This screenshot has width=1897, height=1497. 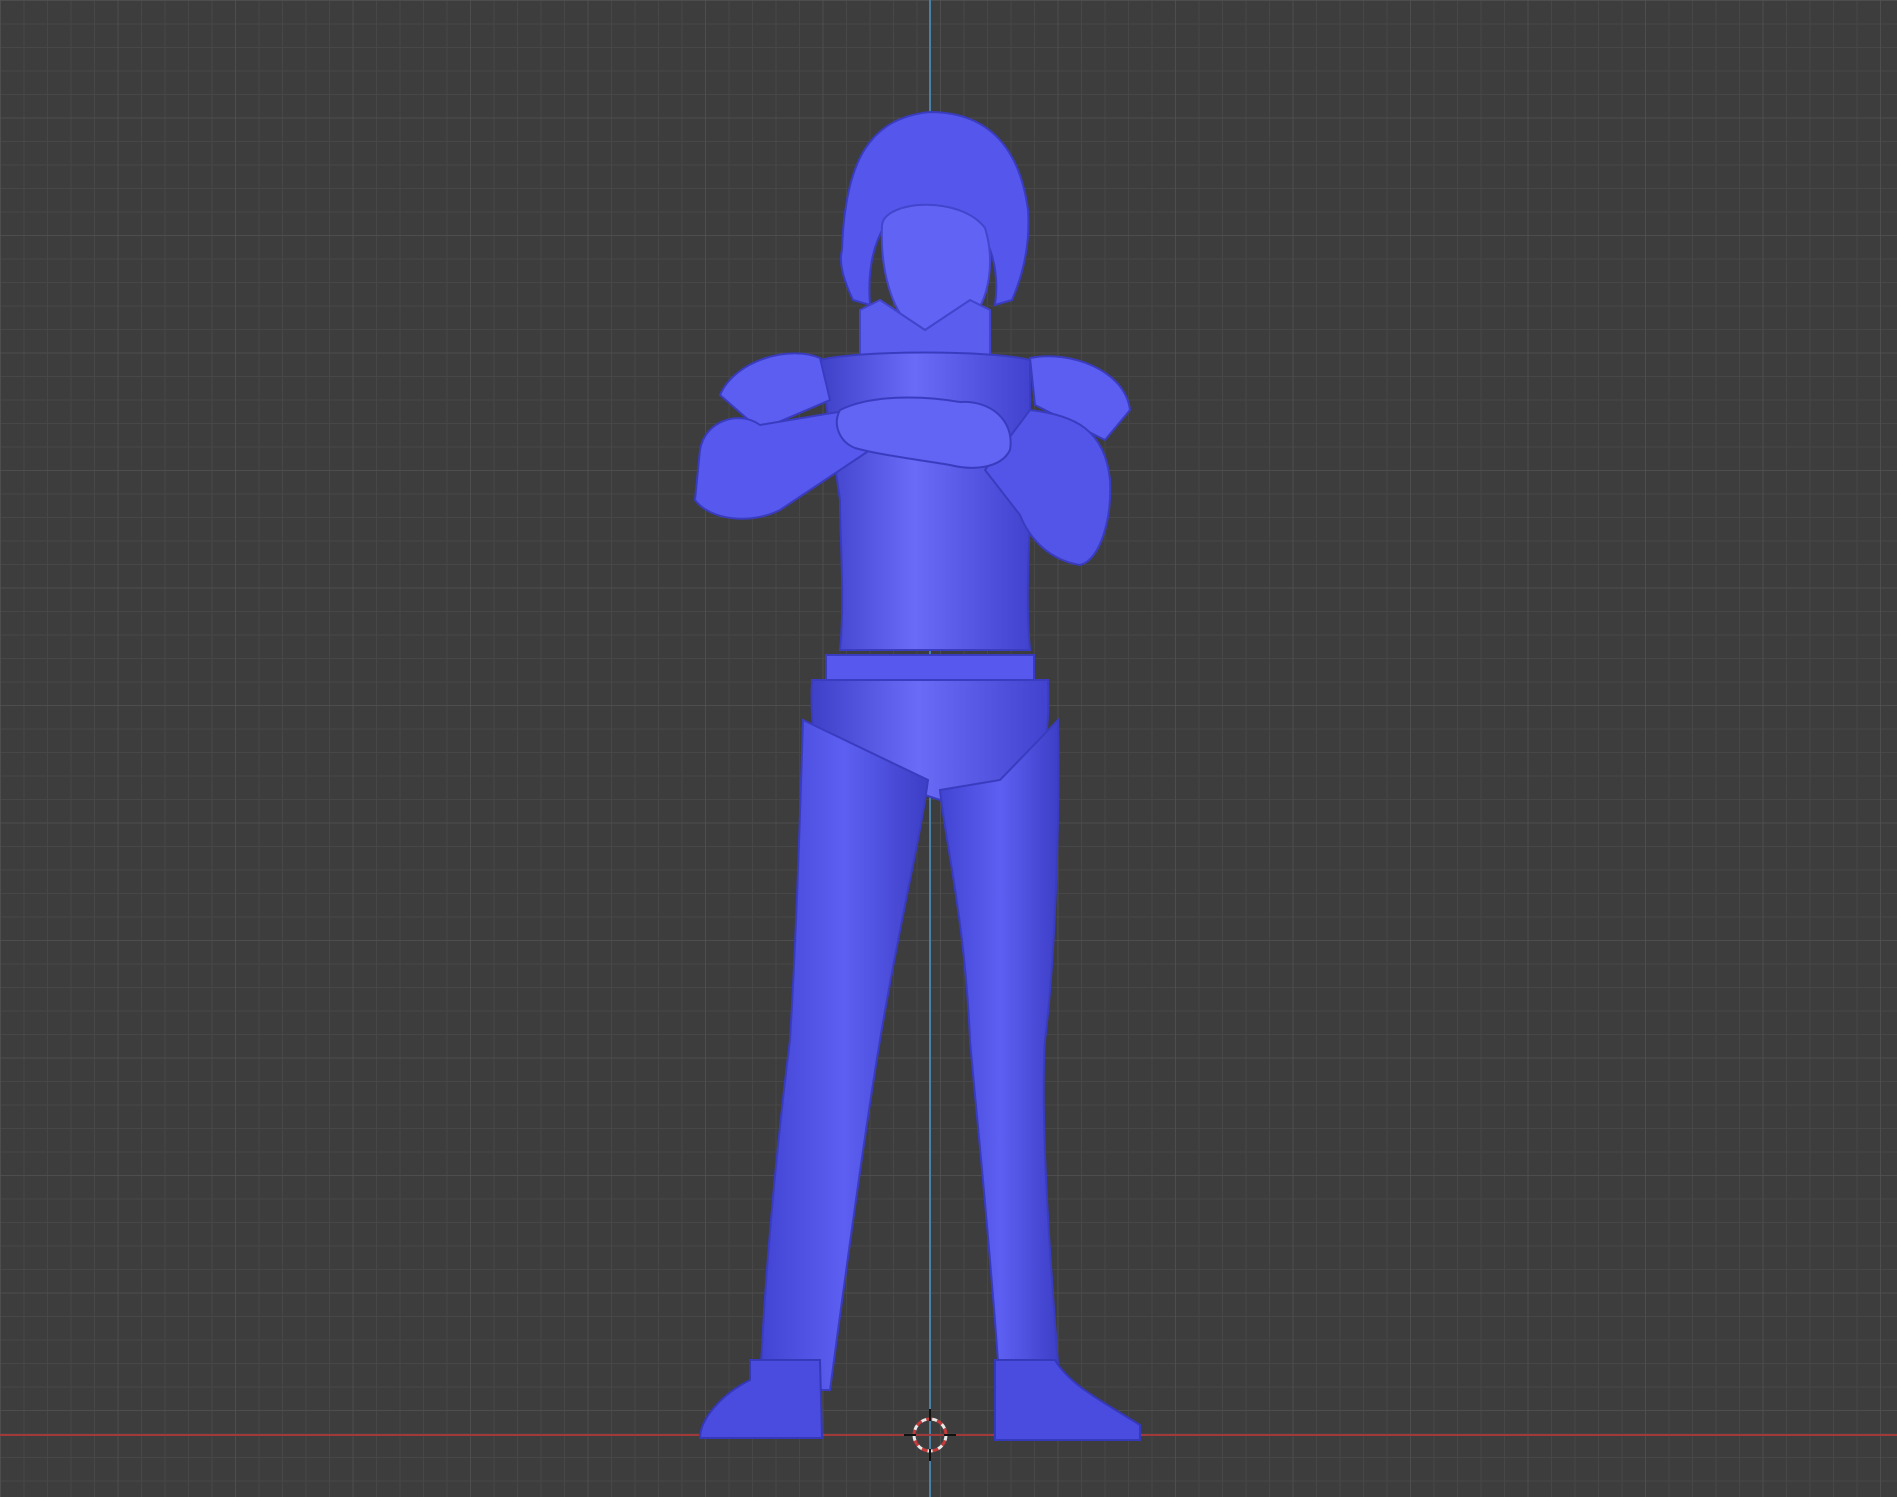 I want to click on 3d-cursor-icon, so click(x=930, y=1435).